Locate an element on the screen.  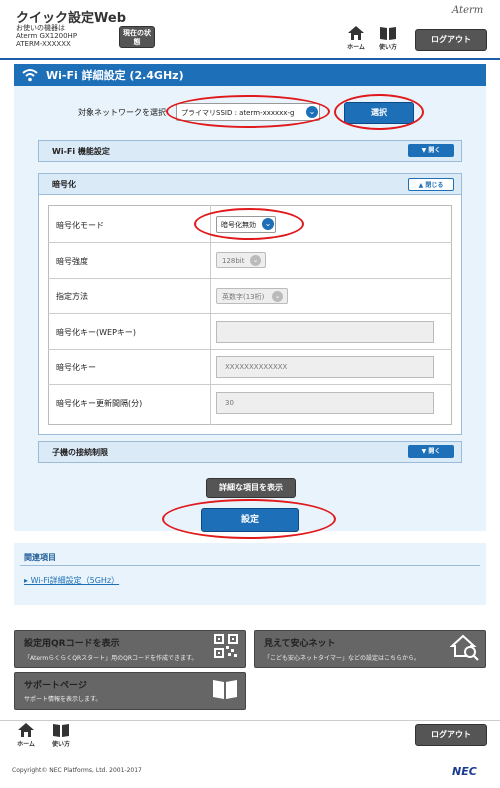
table-row-label: 暗号強度 is located at coordinates (72, 261).